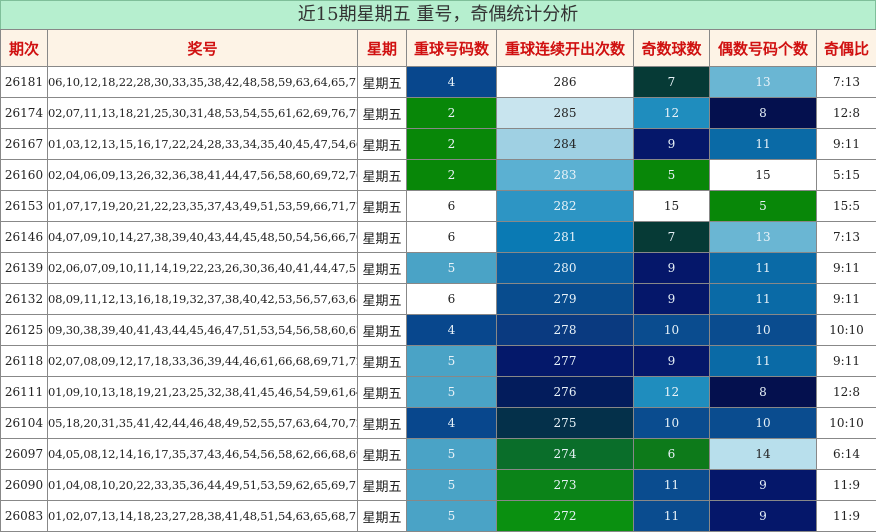 The image size is (876, 532). I want to click on header-repeat-streak: 重球连续开出次数, so click(565, 48).